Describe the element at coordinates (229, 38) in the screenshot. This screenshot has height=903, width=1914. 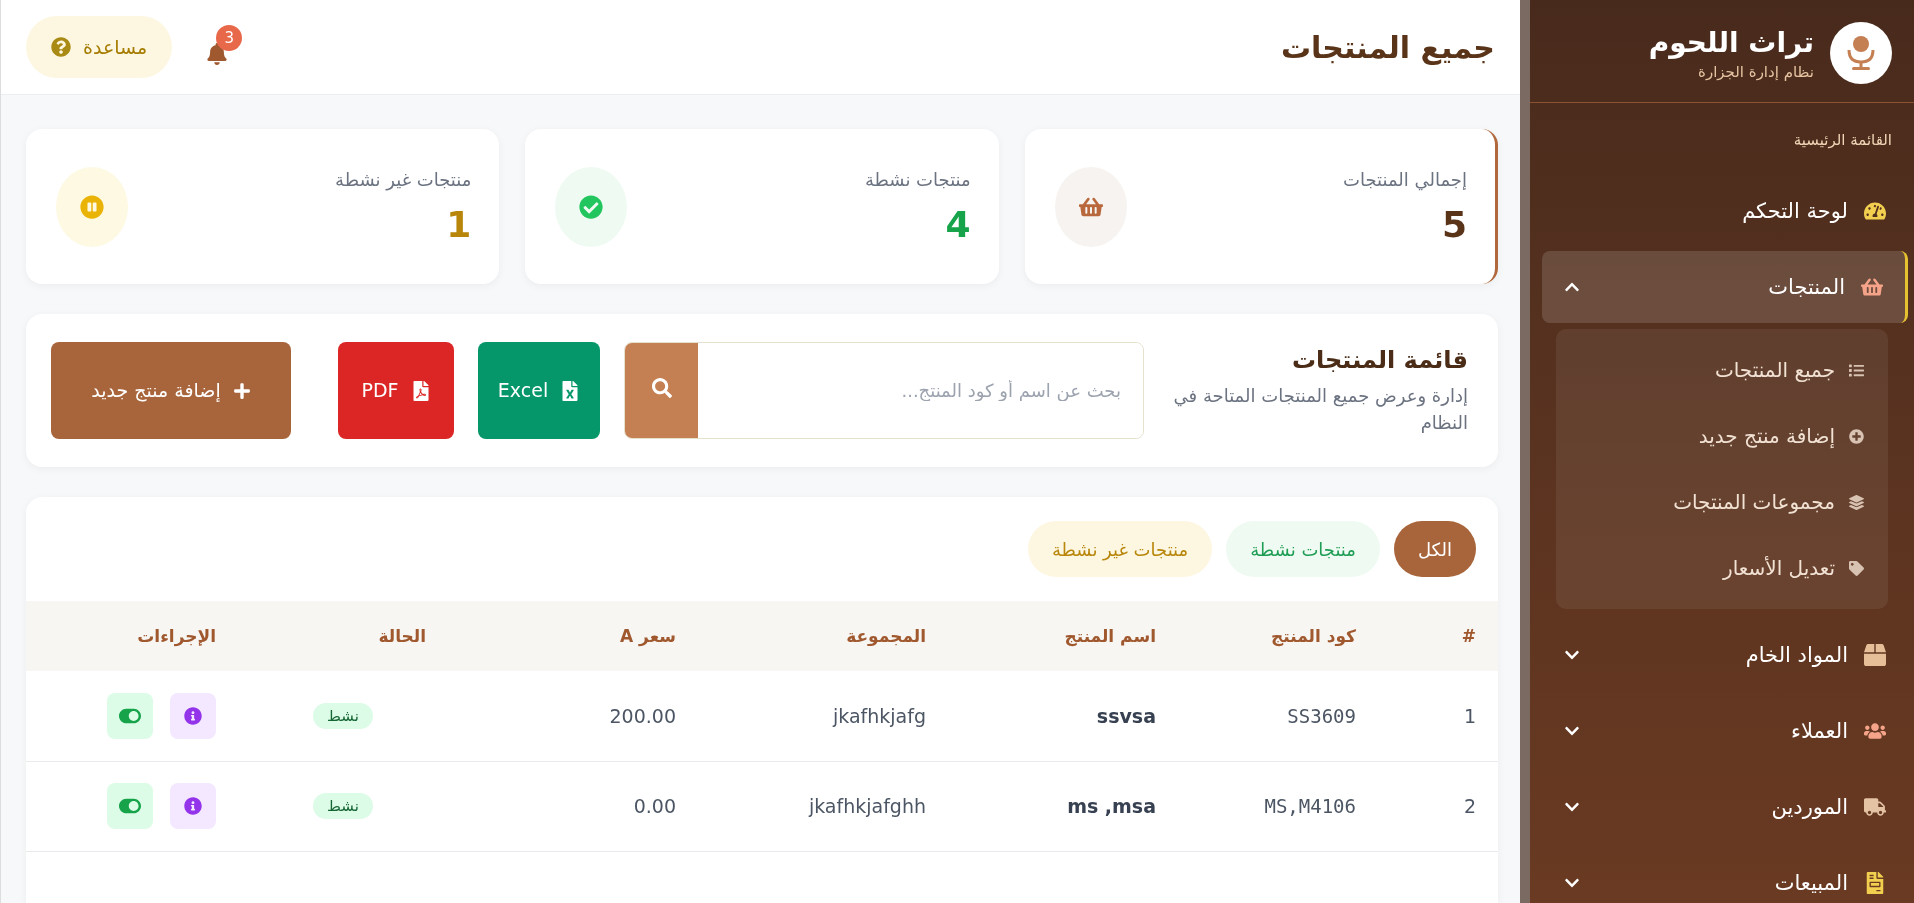
I see `notification-count: 3` at that location.